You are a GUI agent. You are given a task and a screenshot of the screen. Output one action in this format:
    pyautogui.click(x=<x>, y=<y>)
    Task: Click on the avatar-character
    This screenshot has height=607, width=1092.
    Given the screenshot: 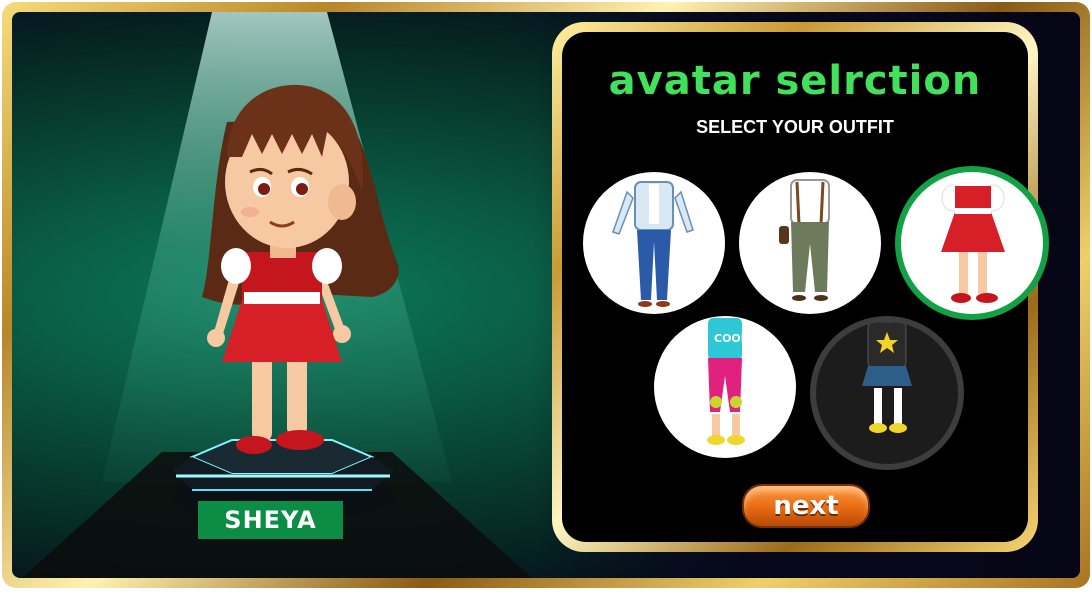 What is the action you would take?
    pyautogui.click(x=285, y=301)
    